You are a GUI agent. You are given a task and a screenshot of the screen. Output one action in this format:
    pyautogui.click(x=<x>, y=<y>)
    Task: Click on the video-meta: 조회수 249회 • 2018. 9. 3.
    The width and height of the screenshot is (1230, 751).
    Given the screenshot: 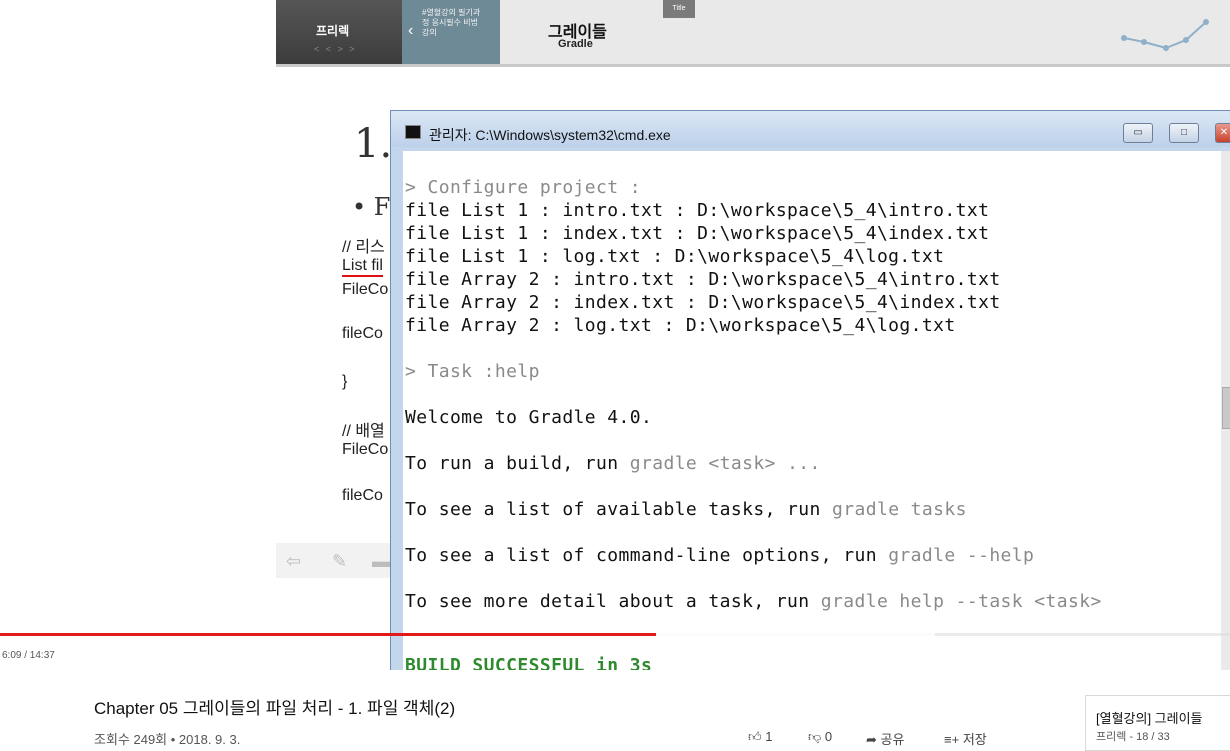 What is the action you would take?
    pyautogui.click(x=167, y=739)
    